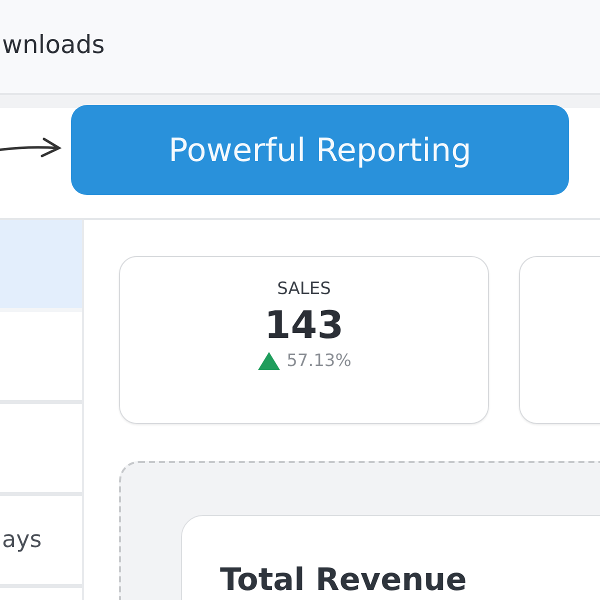  What do you see at coordinates (53, 47) in the screenshot?
I see `downloads-label: wnloads` at bounding box center [53, 47].